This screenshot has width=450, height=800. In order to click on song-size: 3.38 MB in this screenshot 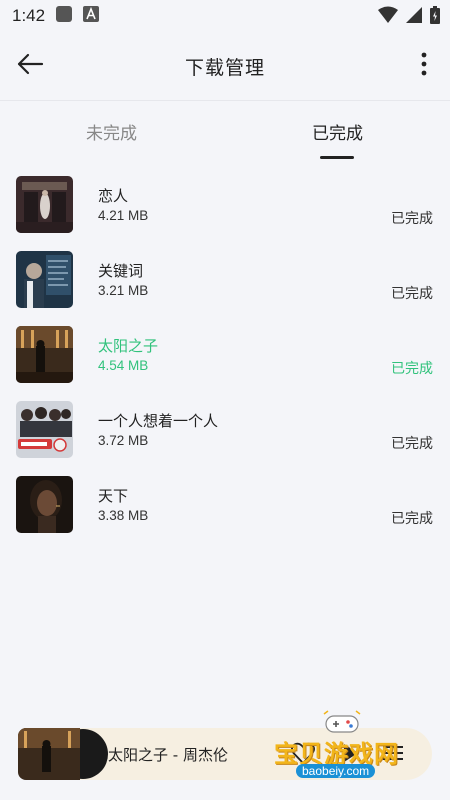, I will do `click(123, 515)`.